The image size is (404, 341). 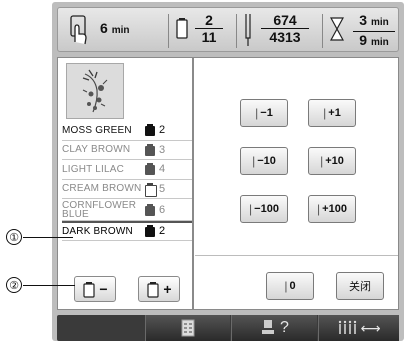 What do you see at coordinates (379, 42) in the screenshot?
I see `total-unit: min` at bounding box center [379, 42].